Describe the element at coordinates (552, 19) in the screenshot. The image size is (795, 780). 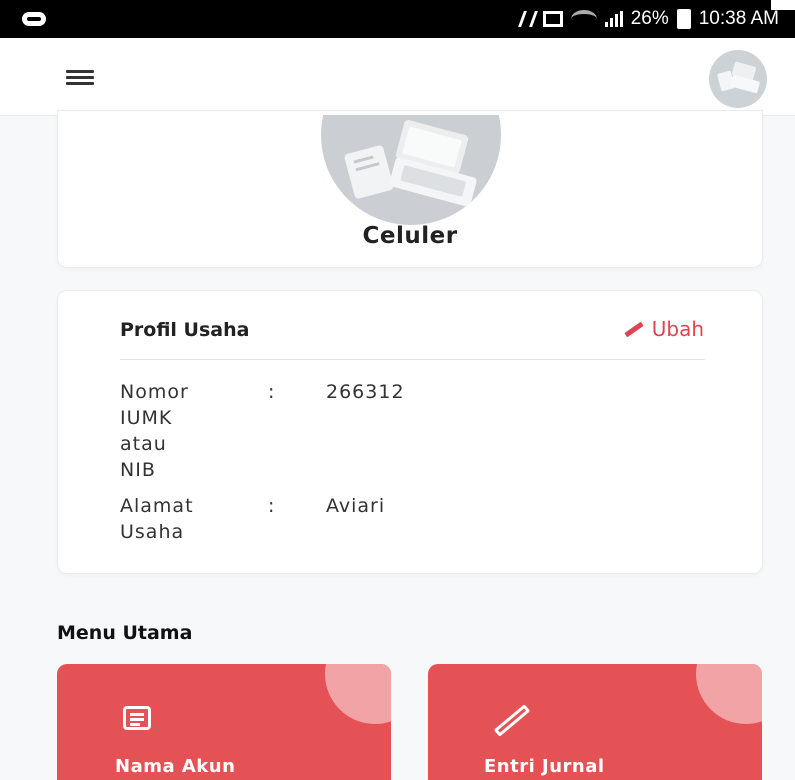
I see `vibrate-icon` at that location.